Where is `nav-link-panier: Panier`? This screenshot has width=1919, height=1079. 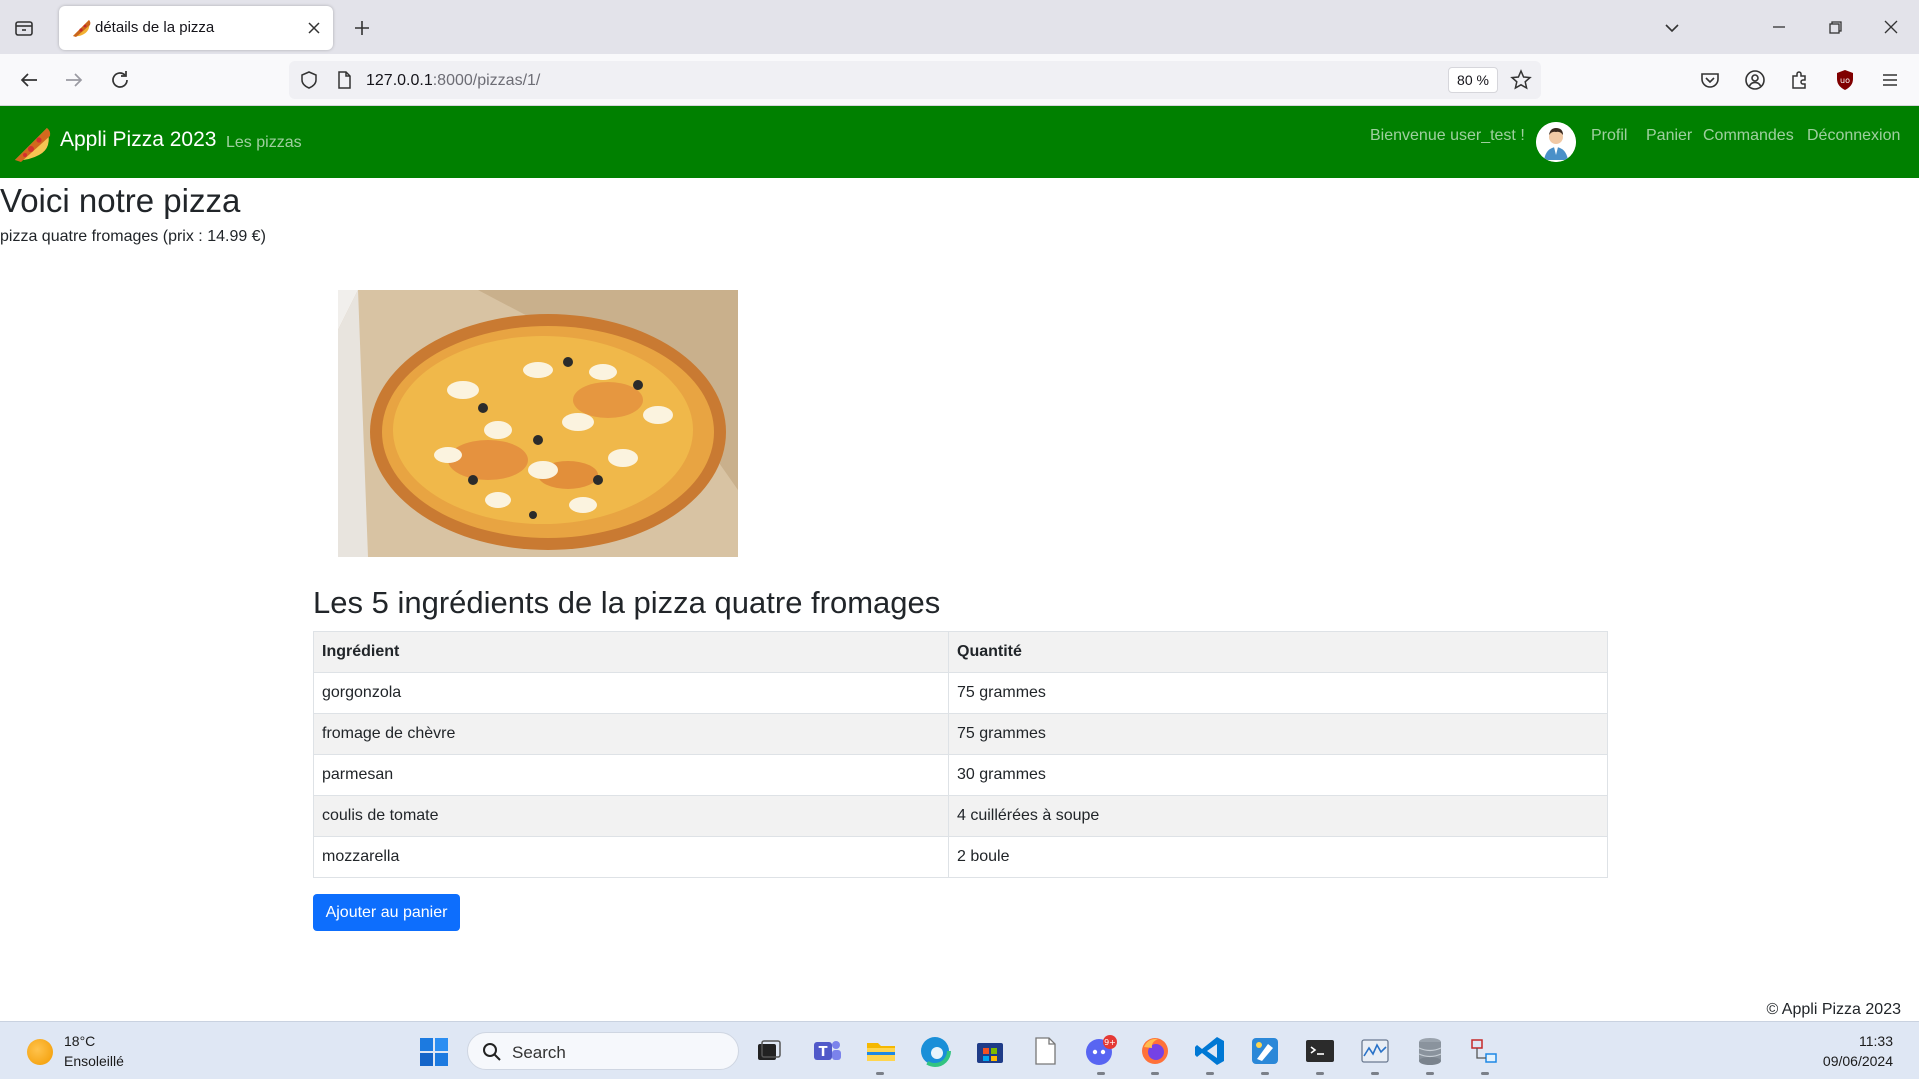 nav-link-panier: Panier is located at coordinates (1669, 136).